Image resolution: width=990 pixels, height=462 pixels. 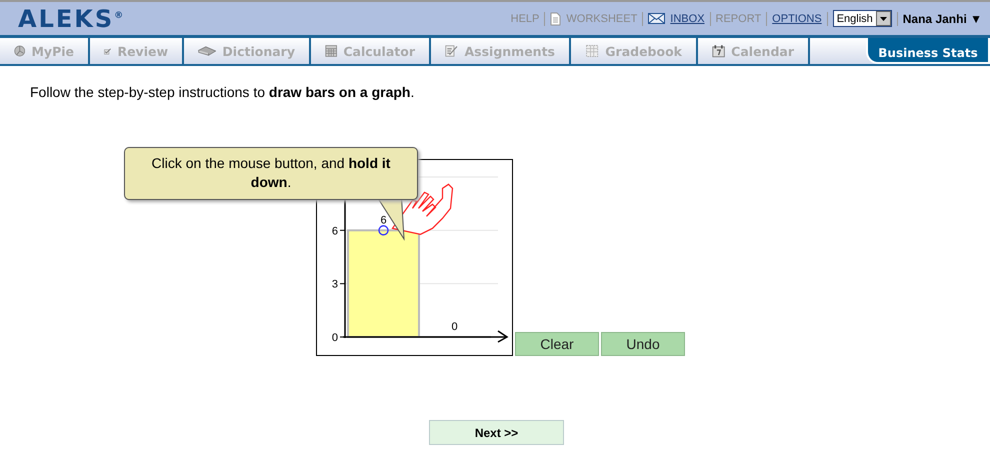 I want to click on axis-label: 3, so click(x=335, y=284).